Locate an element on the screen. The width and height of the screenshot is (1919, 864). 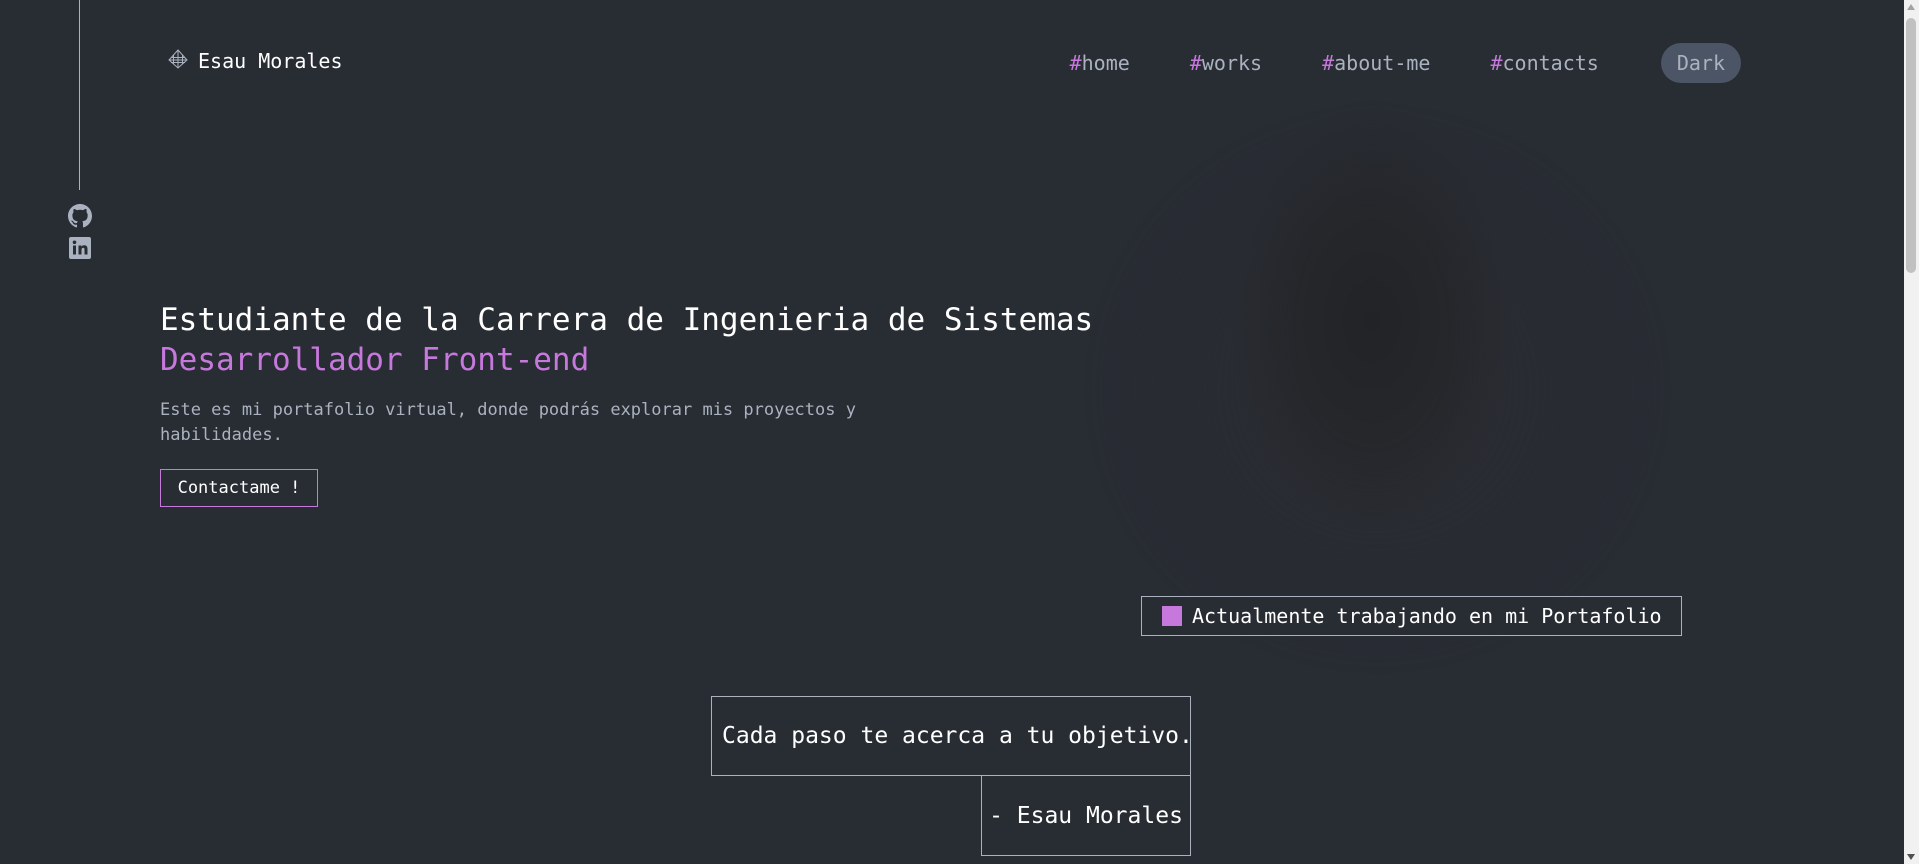
nav-label: works is located at coordinates (1232, 63).